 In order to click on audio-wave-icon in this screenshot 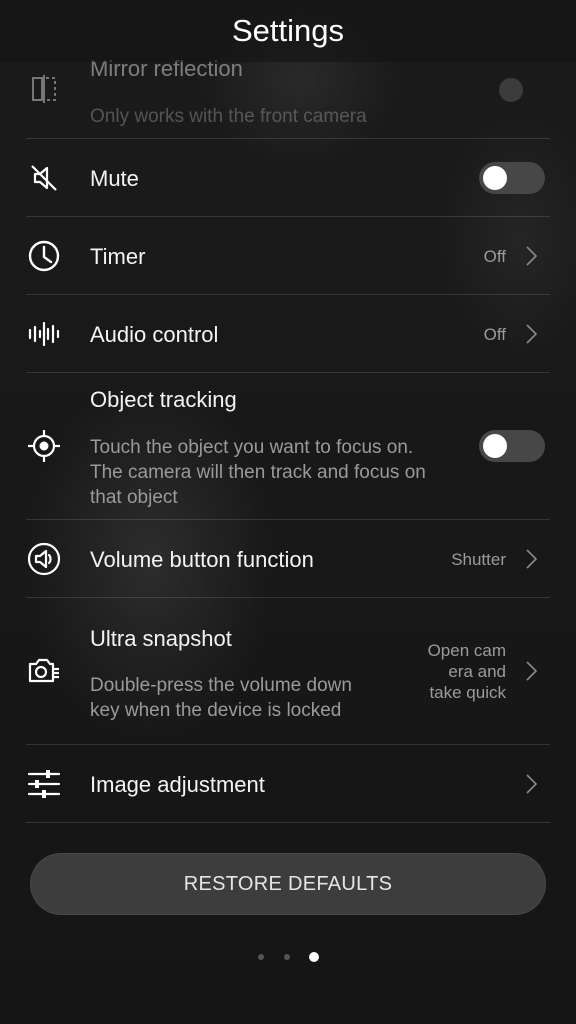, I will do `click(44, 334)`.